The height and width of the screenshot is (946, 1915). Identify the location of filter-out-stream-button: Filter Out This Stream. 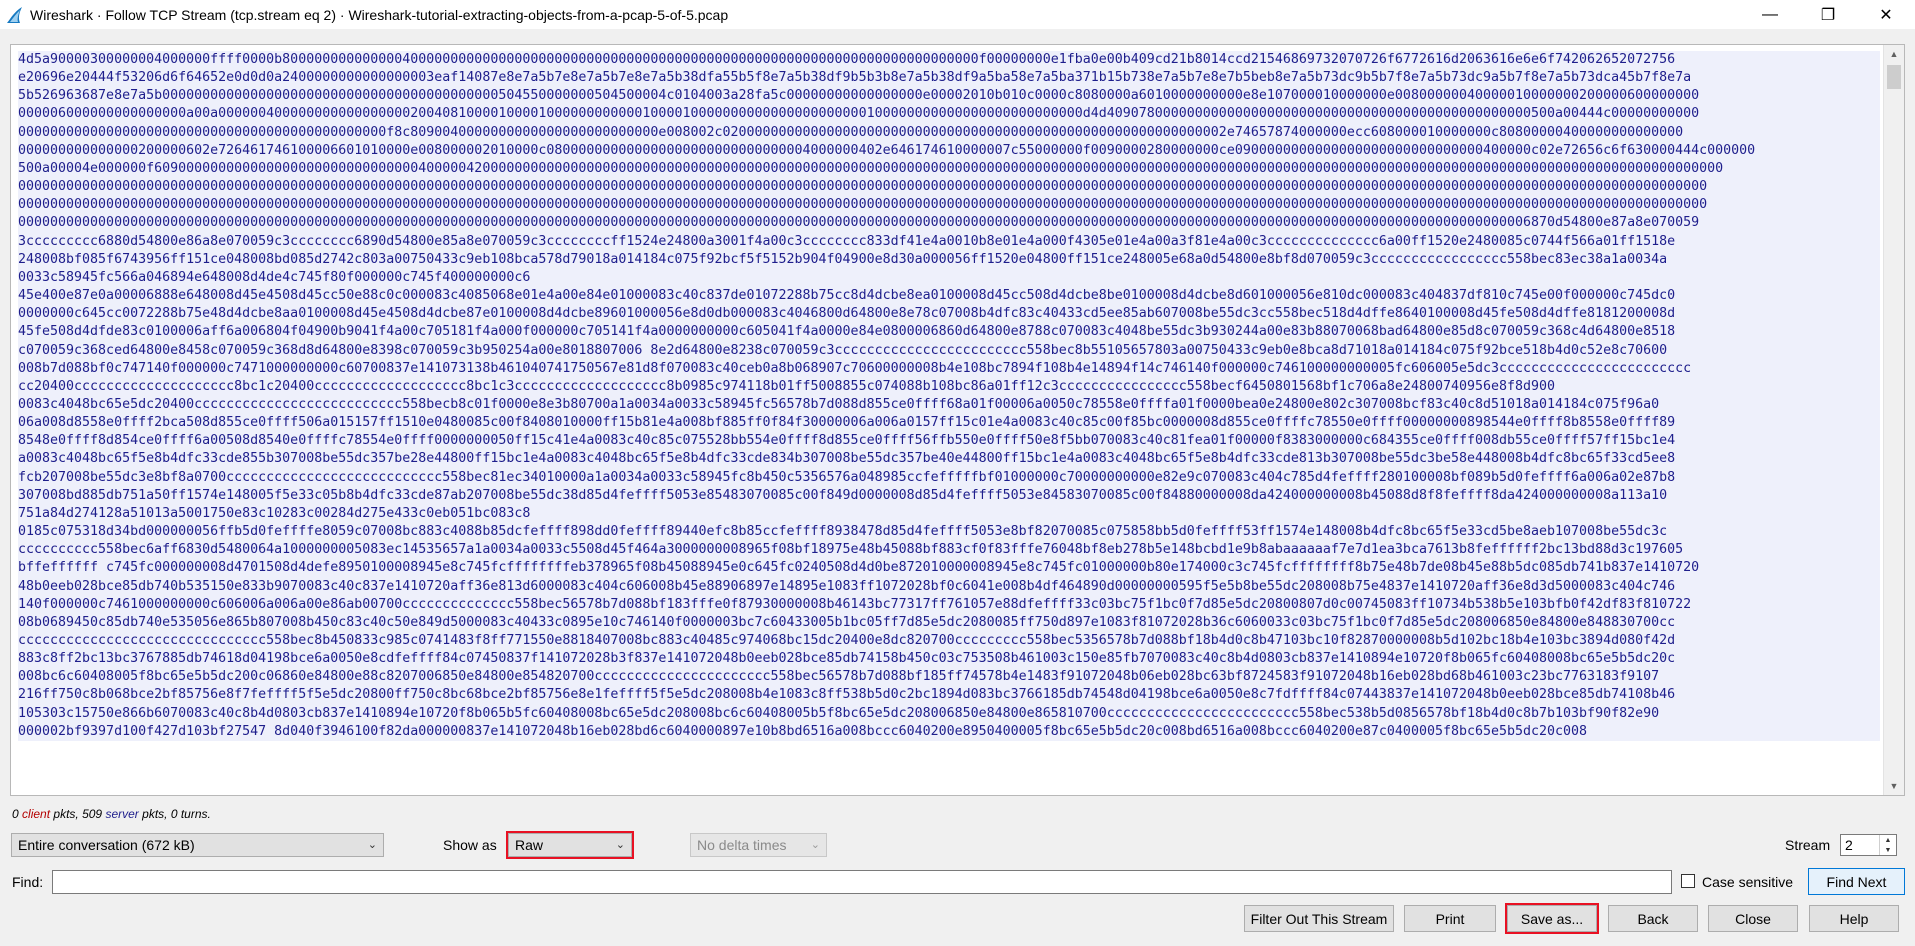
(1319, 918).